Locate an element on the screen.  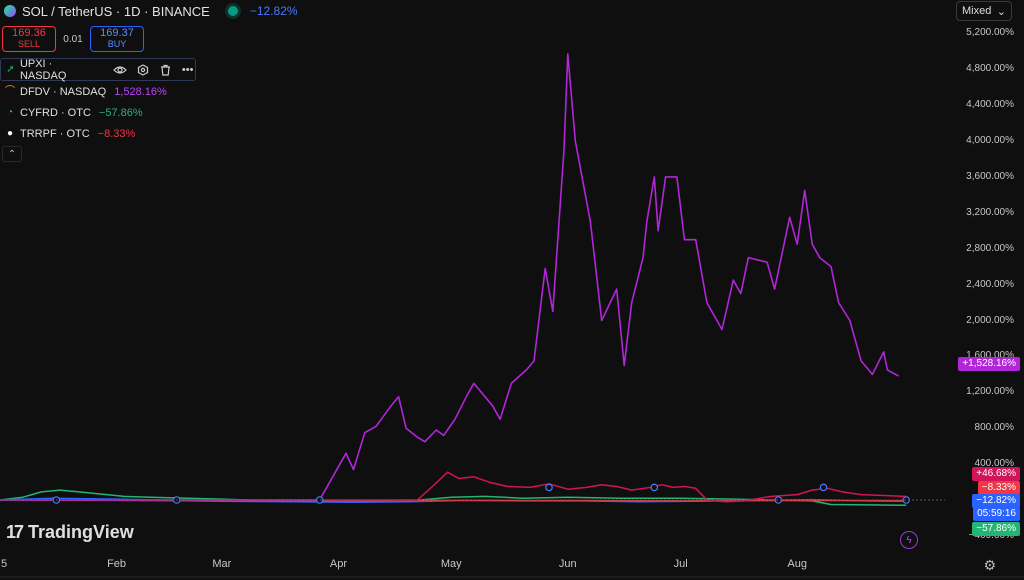
dfdv-value-badge: +1,528.16% is located at coordinates (989, 364).